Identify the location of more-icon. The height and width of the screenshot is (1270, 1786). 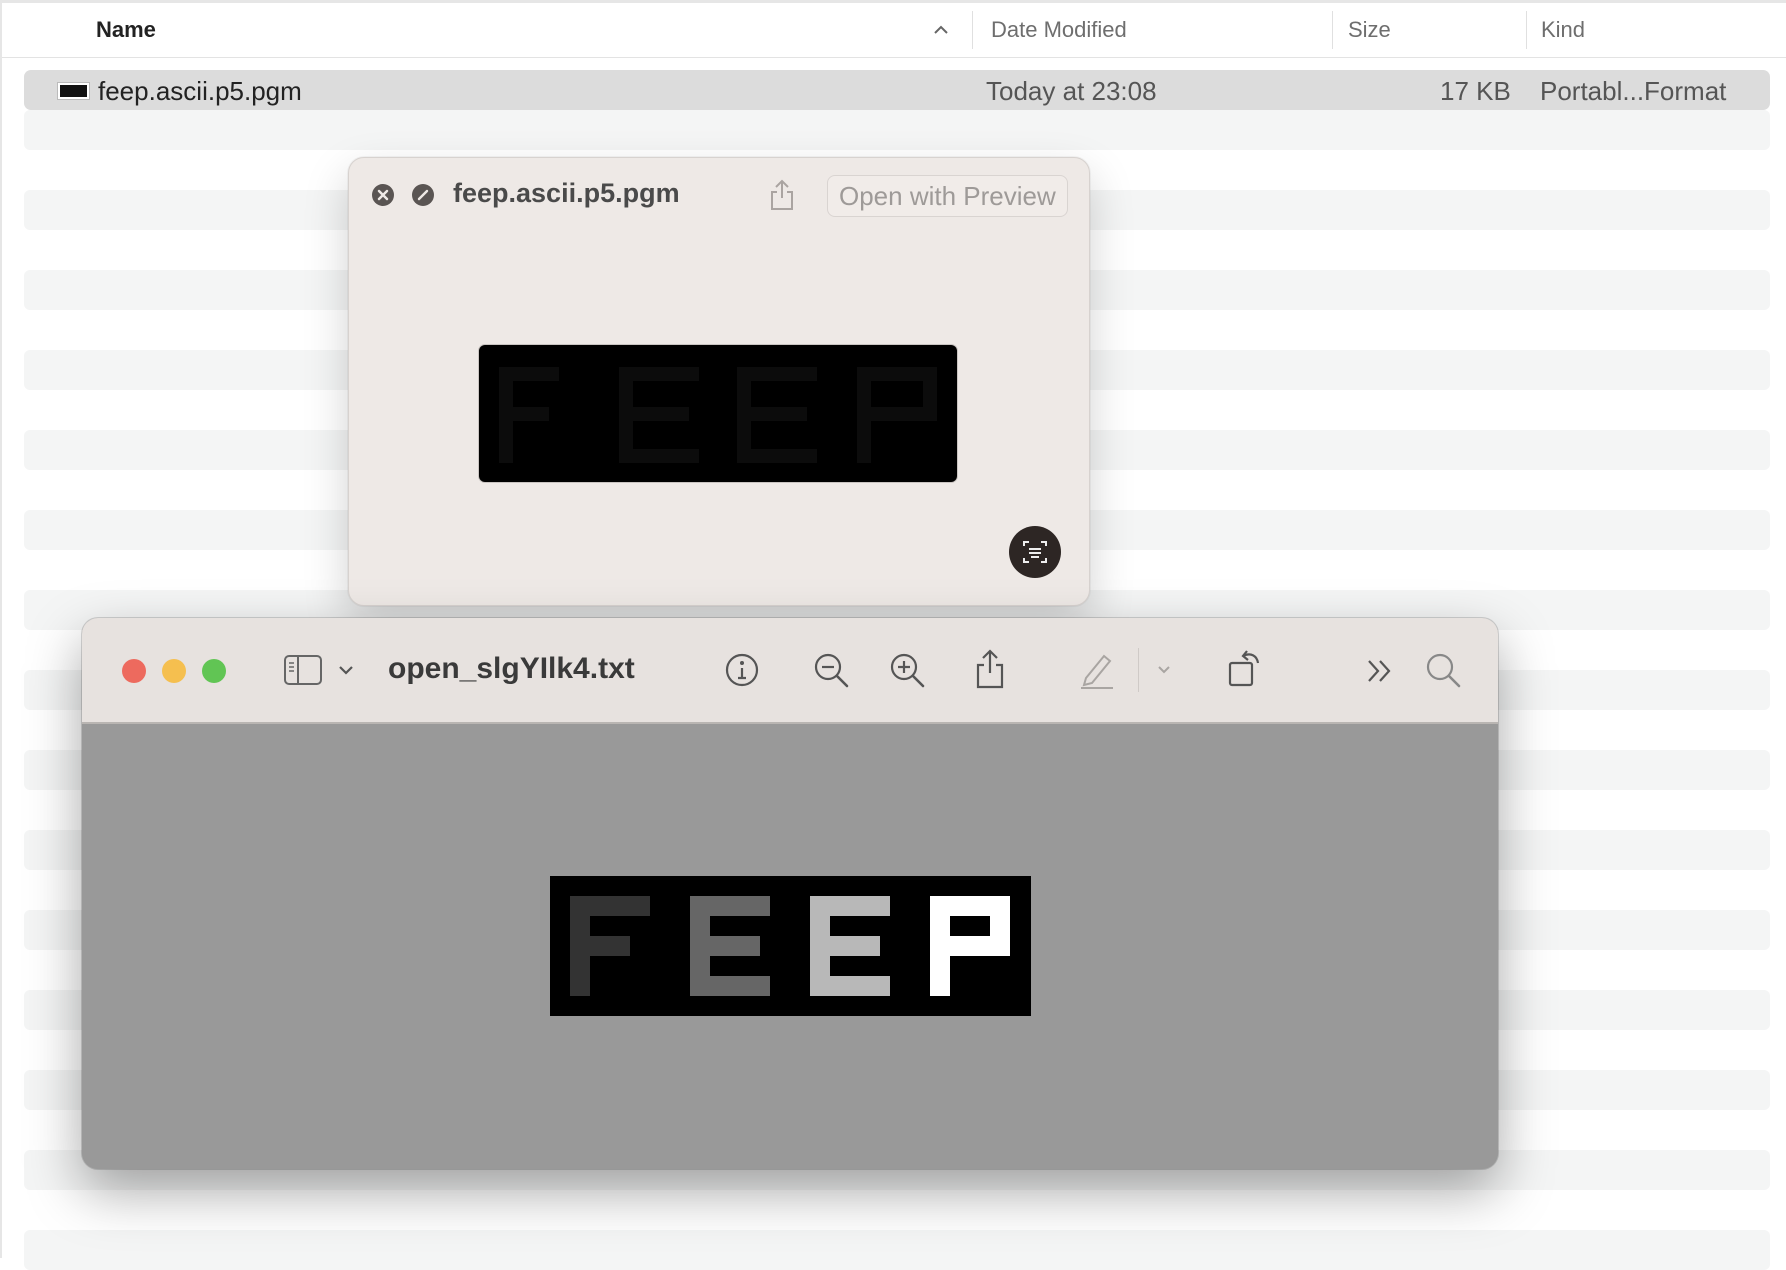
(1380, 671).